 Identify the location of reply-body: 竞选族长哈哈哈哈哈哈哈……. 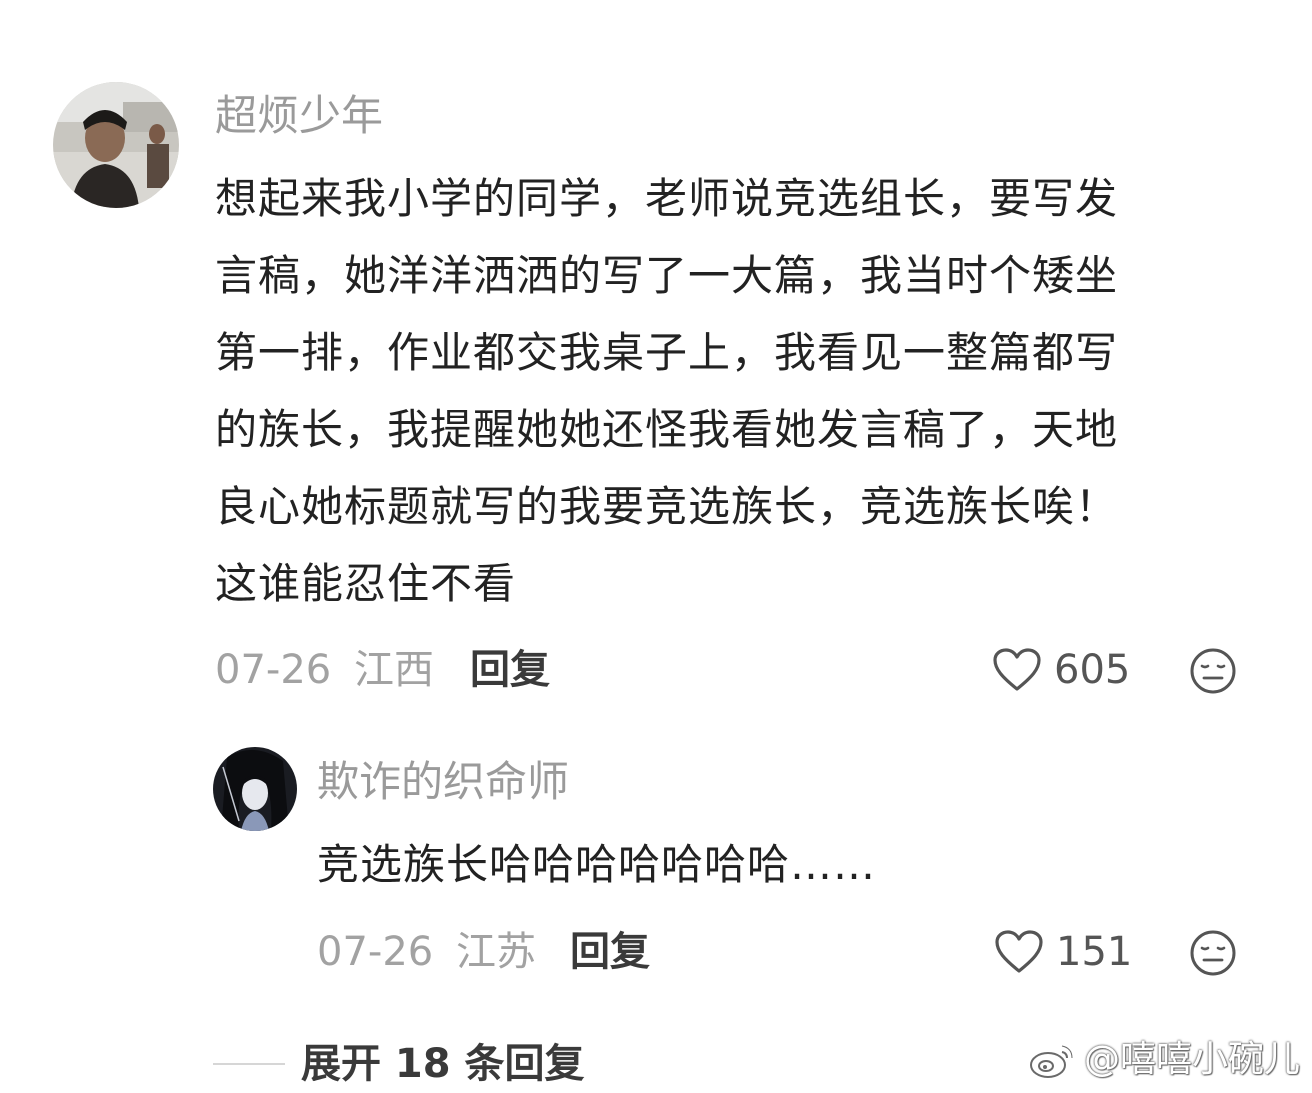
(597, 864).